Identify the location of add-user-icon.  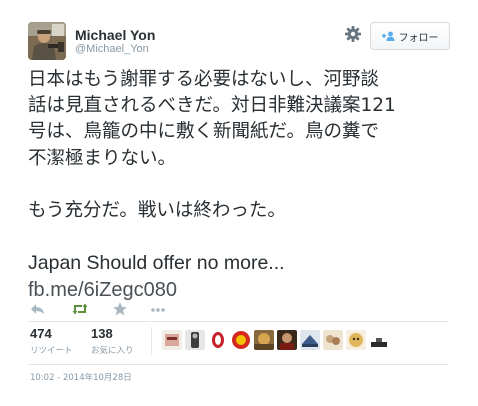
(387, 36).